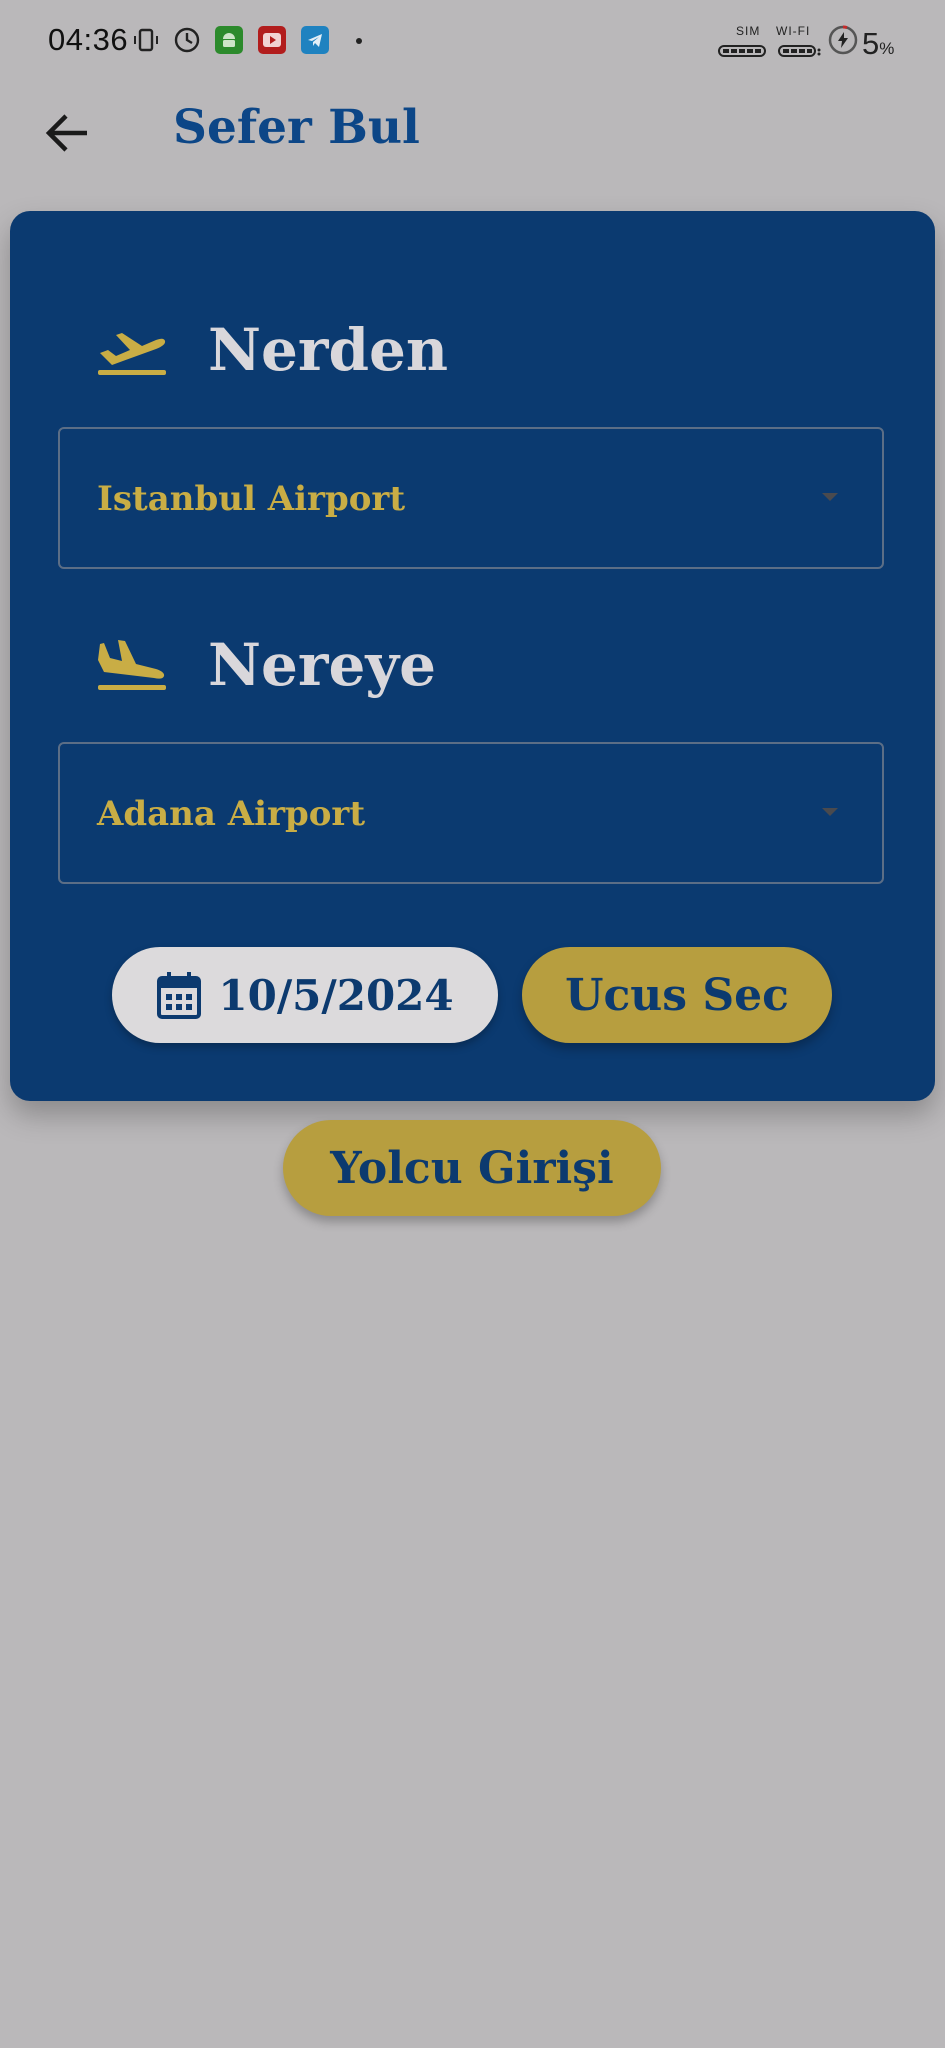 The width and height of the screenshot is (945, 2048). What do you see at coordinates (748, 31) in the screenshot?
I see `sim-label: SIM` at bounding box center [748, 31].